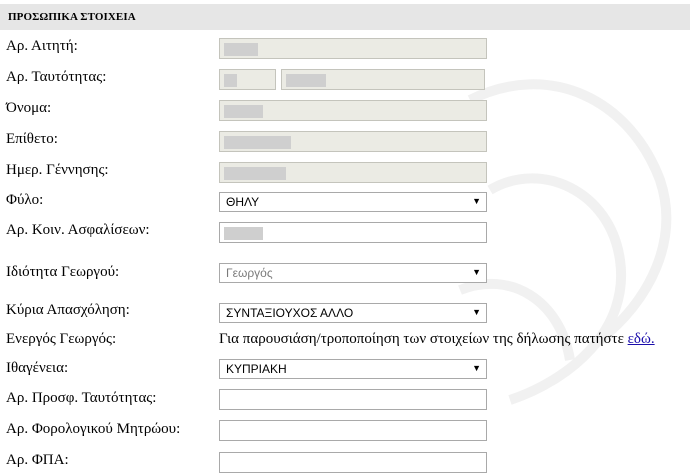 This screenshot has width=690, height=476. What do you see at coordinates (345, 17) in the screenshot?
I see `section-header: ΠΡΟΣΩΠΙΚΑ ΣΤΟΙΧΕΙΑ` at bounding box center [345, 17].